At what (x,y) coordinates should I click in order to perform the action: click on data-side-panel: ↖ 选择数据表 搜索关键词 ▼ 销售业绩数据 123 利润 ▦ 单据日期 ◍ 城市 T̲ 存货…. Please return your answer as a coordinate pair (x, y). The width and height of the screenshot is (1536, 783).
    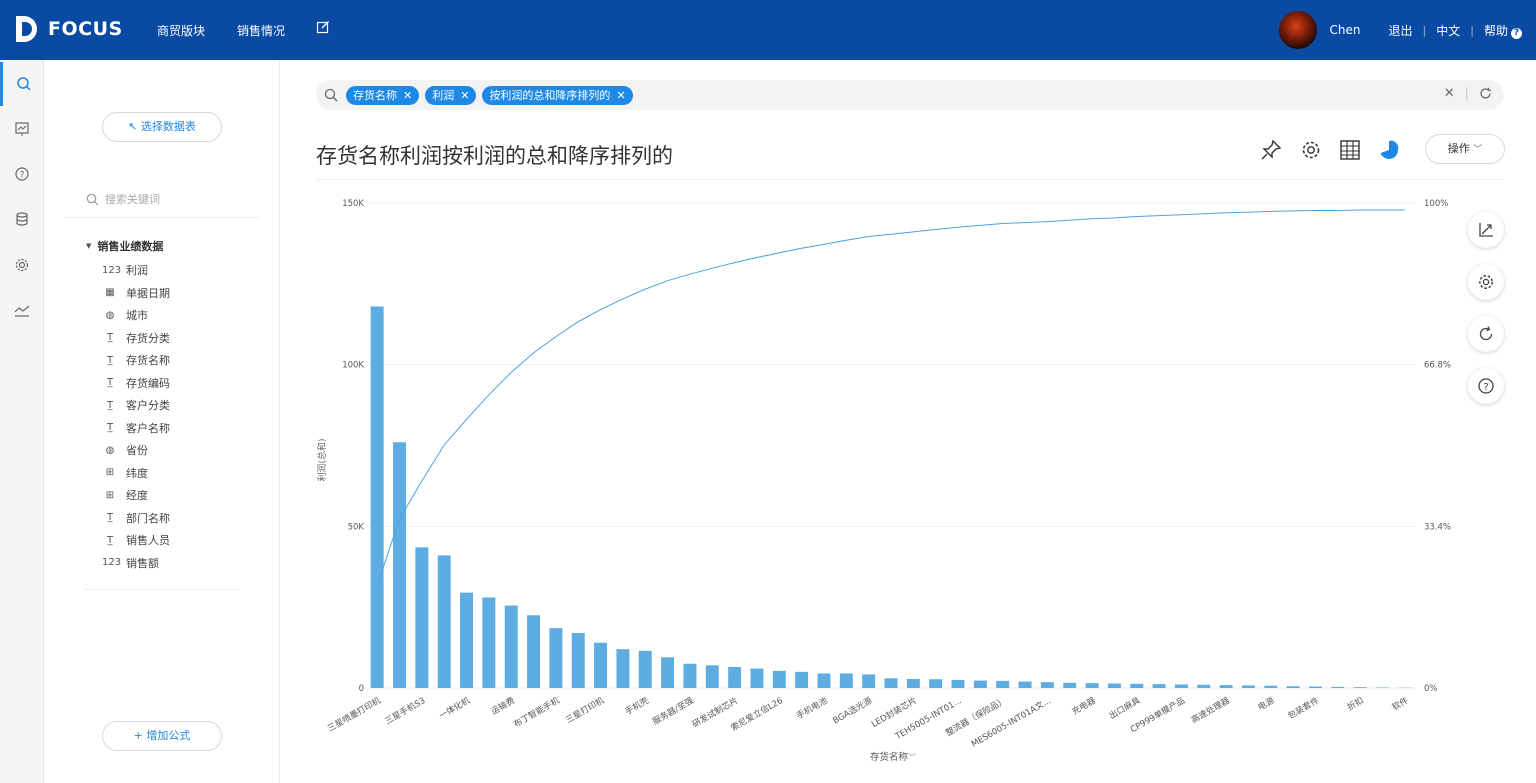
    Looking at the image, I should click on (162, 421).